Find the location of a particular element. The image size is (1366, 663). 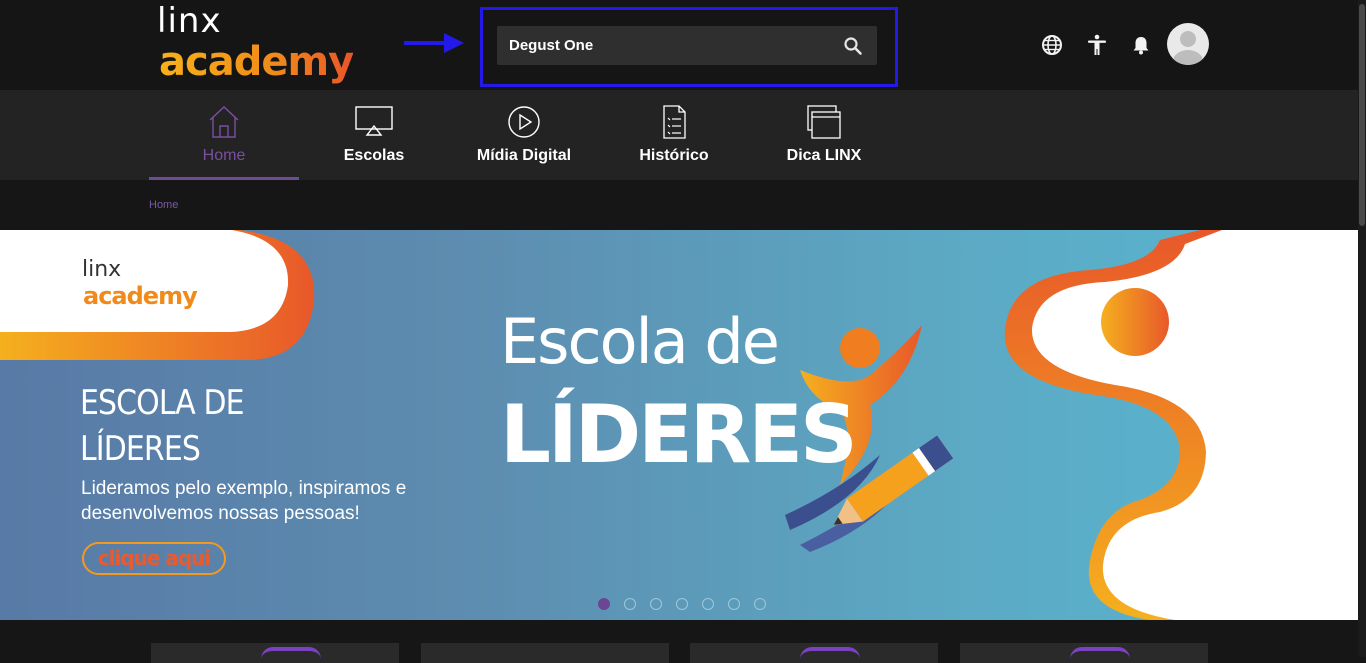

pointer-arrow-icon is located at coordinates (434, 43).